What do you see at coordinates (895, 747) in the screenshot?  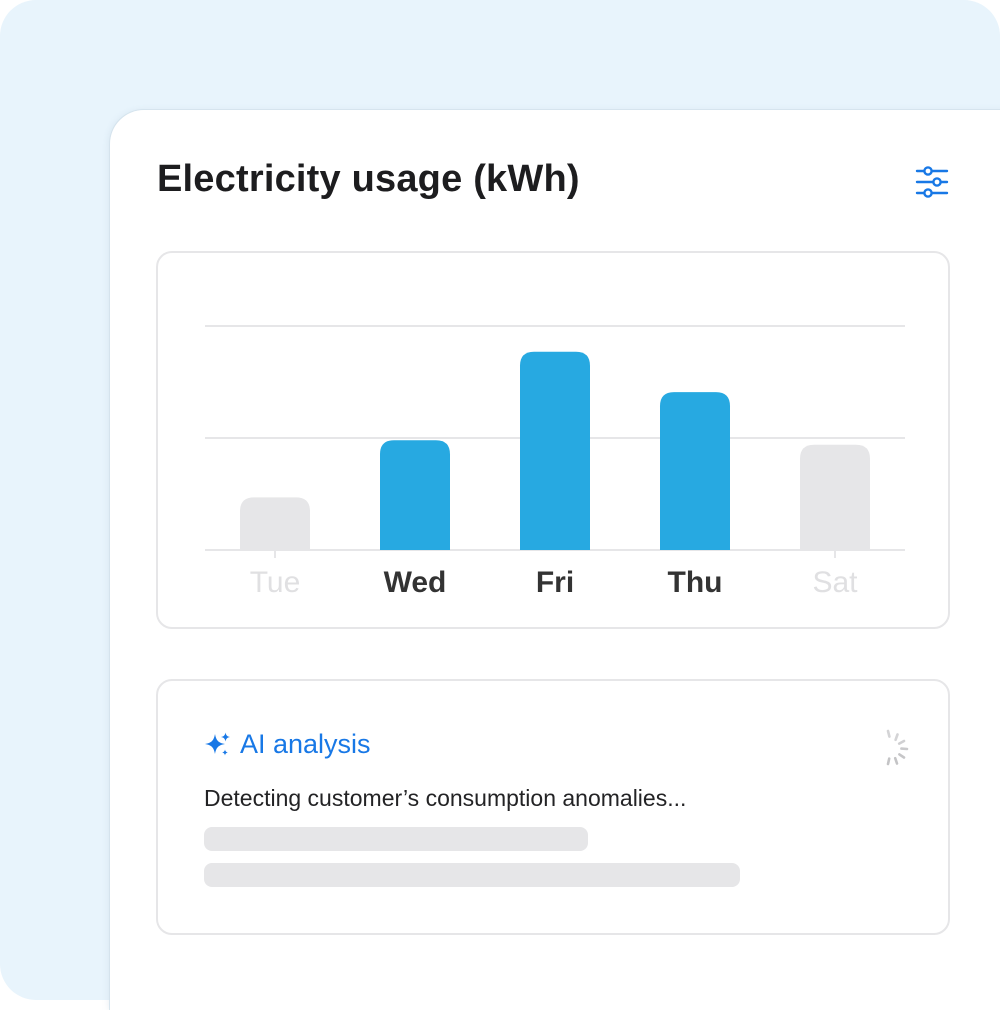 I see `spinner-icon` at bounding box center [895, 747].